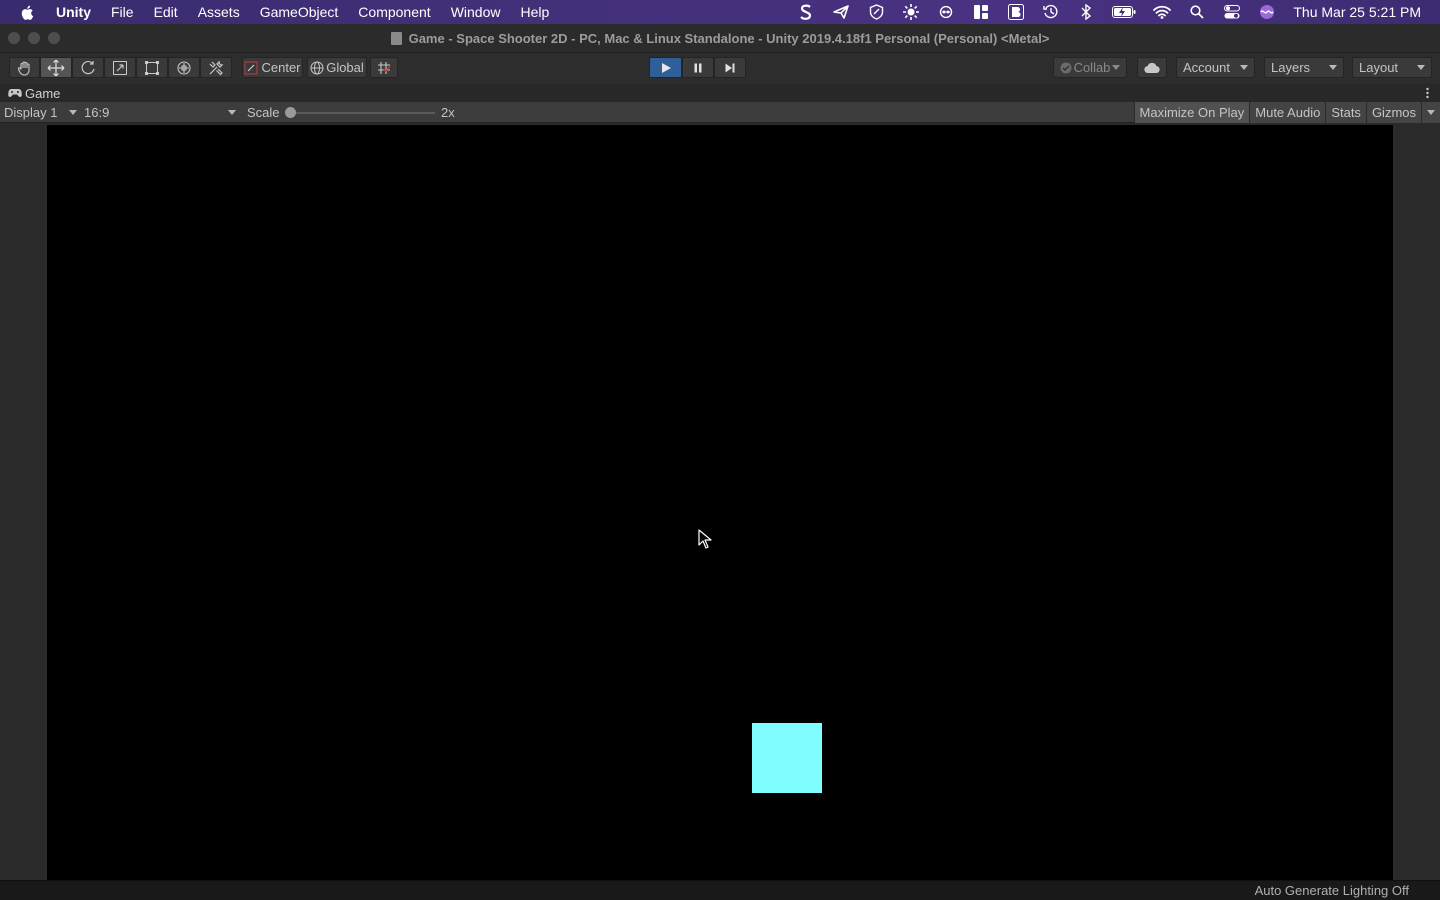 This screenshot has width=1440, height=900. I want to click on pause-icon, so click(698, 67).